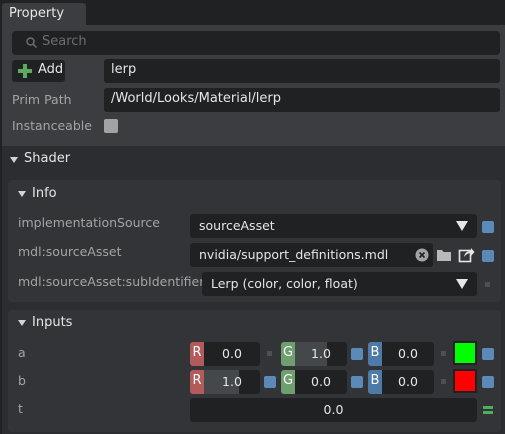 Image resolution: width=505 pixels, height=434 pixels. Describe the element at coordinates (252, 13) in the screenshot. I see `tab-bar: Property` at that location.